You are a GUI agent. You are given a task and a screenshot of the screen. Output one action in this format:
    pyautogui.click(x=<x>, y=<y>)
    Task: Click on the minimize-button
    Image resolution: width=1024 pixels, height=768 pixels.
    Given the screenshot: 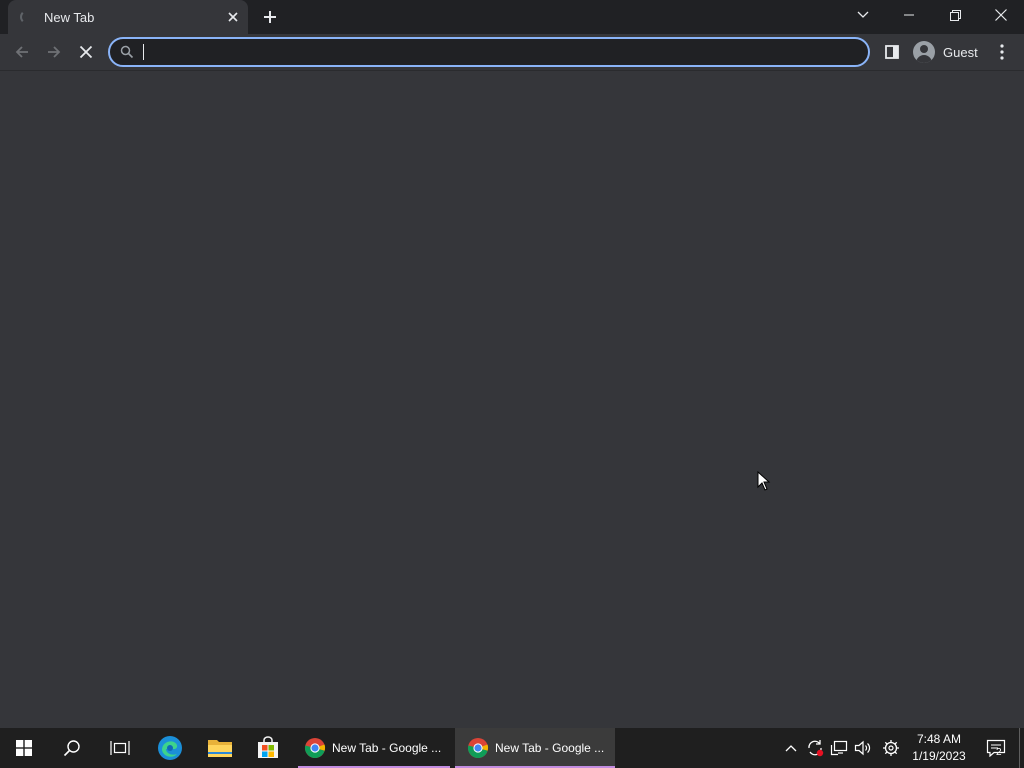 What is the action you would take?
    pyautogui.click(x=909, y=15)
    